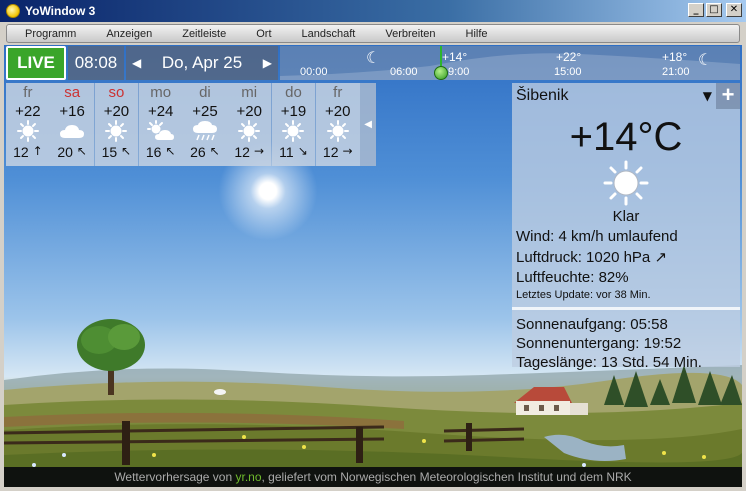 The image size is (746, 491). I want to click on close-button: ✕, so click(734, 10).